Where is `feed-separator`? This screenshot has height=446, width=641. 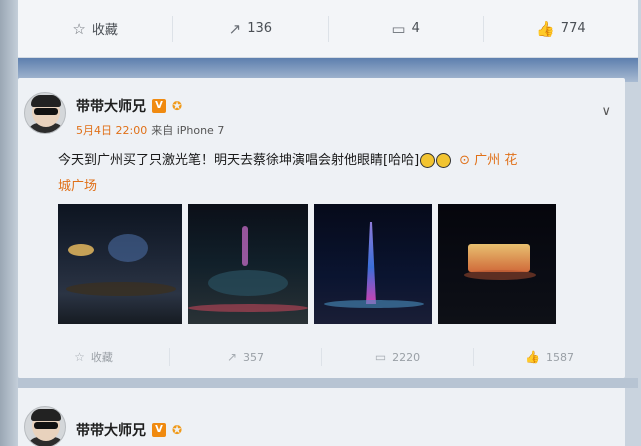
feed-separator is located at coordinates (328, 383).